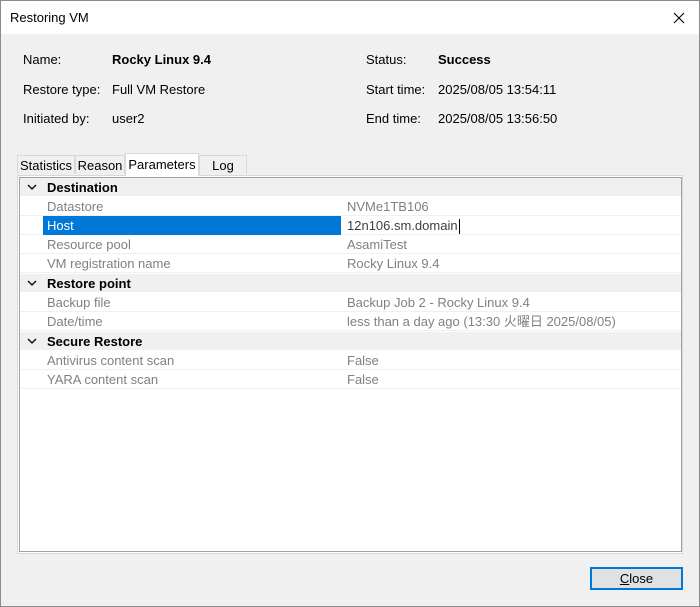 This screenshot has height=607, width=700. What do you see at coordinates (82, 187) in the screenshot?
I see `group-title: Destination` at bounding box center [82, 187].